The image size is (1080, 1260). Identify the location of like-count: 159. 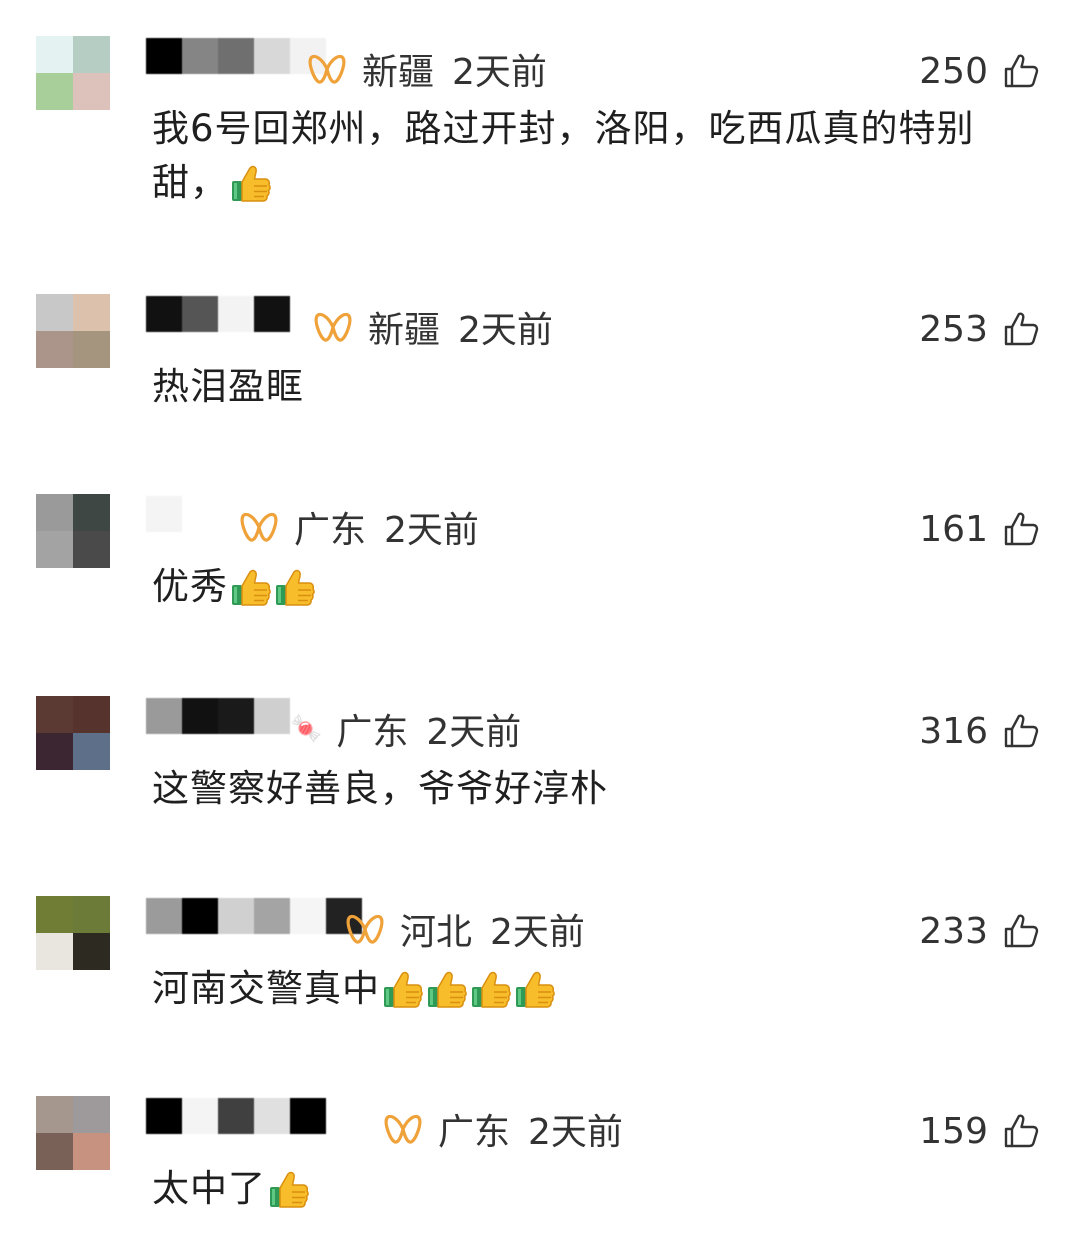
(953, 1131).